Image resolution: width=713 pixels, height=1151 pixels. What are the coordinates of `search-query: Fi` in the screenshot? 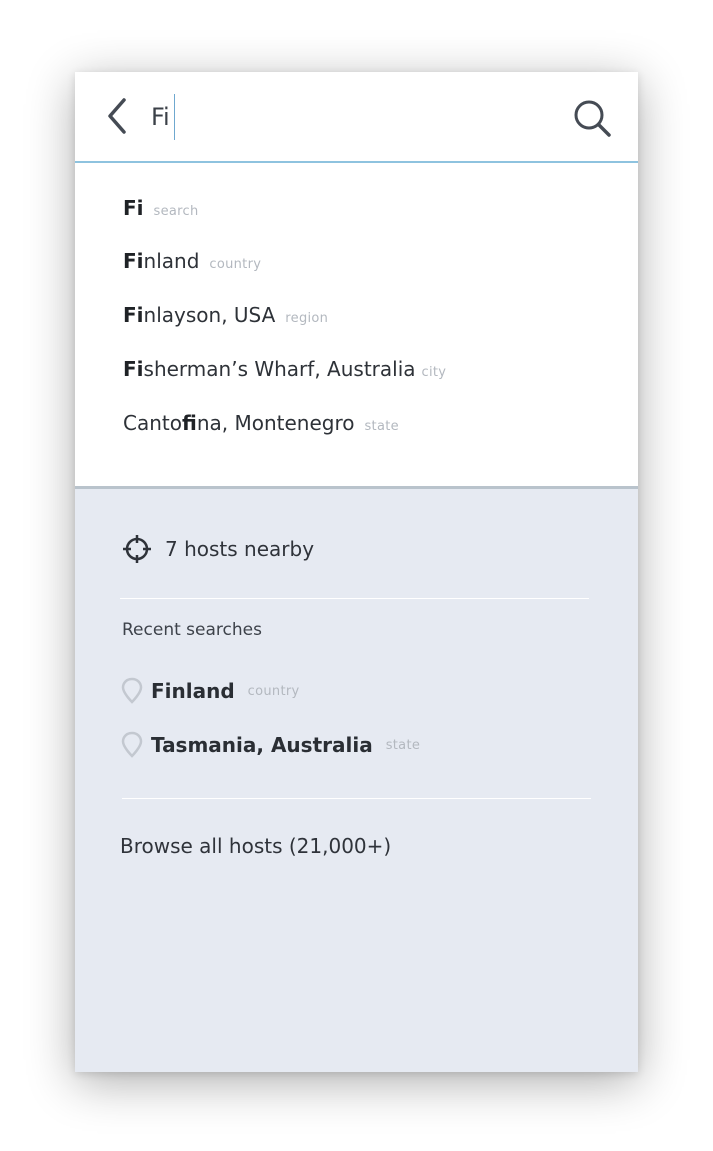 It's located at (160, 117).